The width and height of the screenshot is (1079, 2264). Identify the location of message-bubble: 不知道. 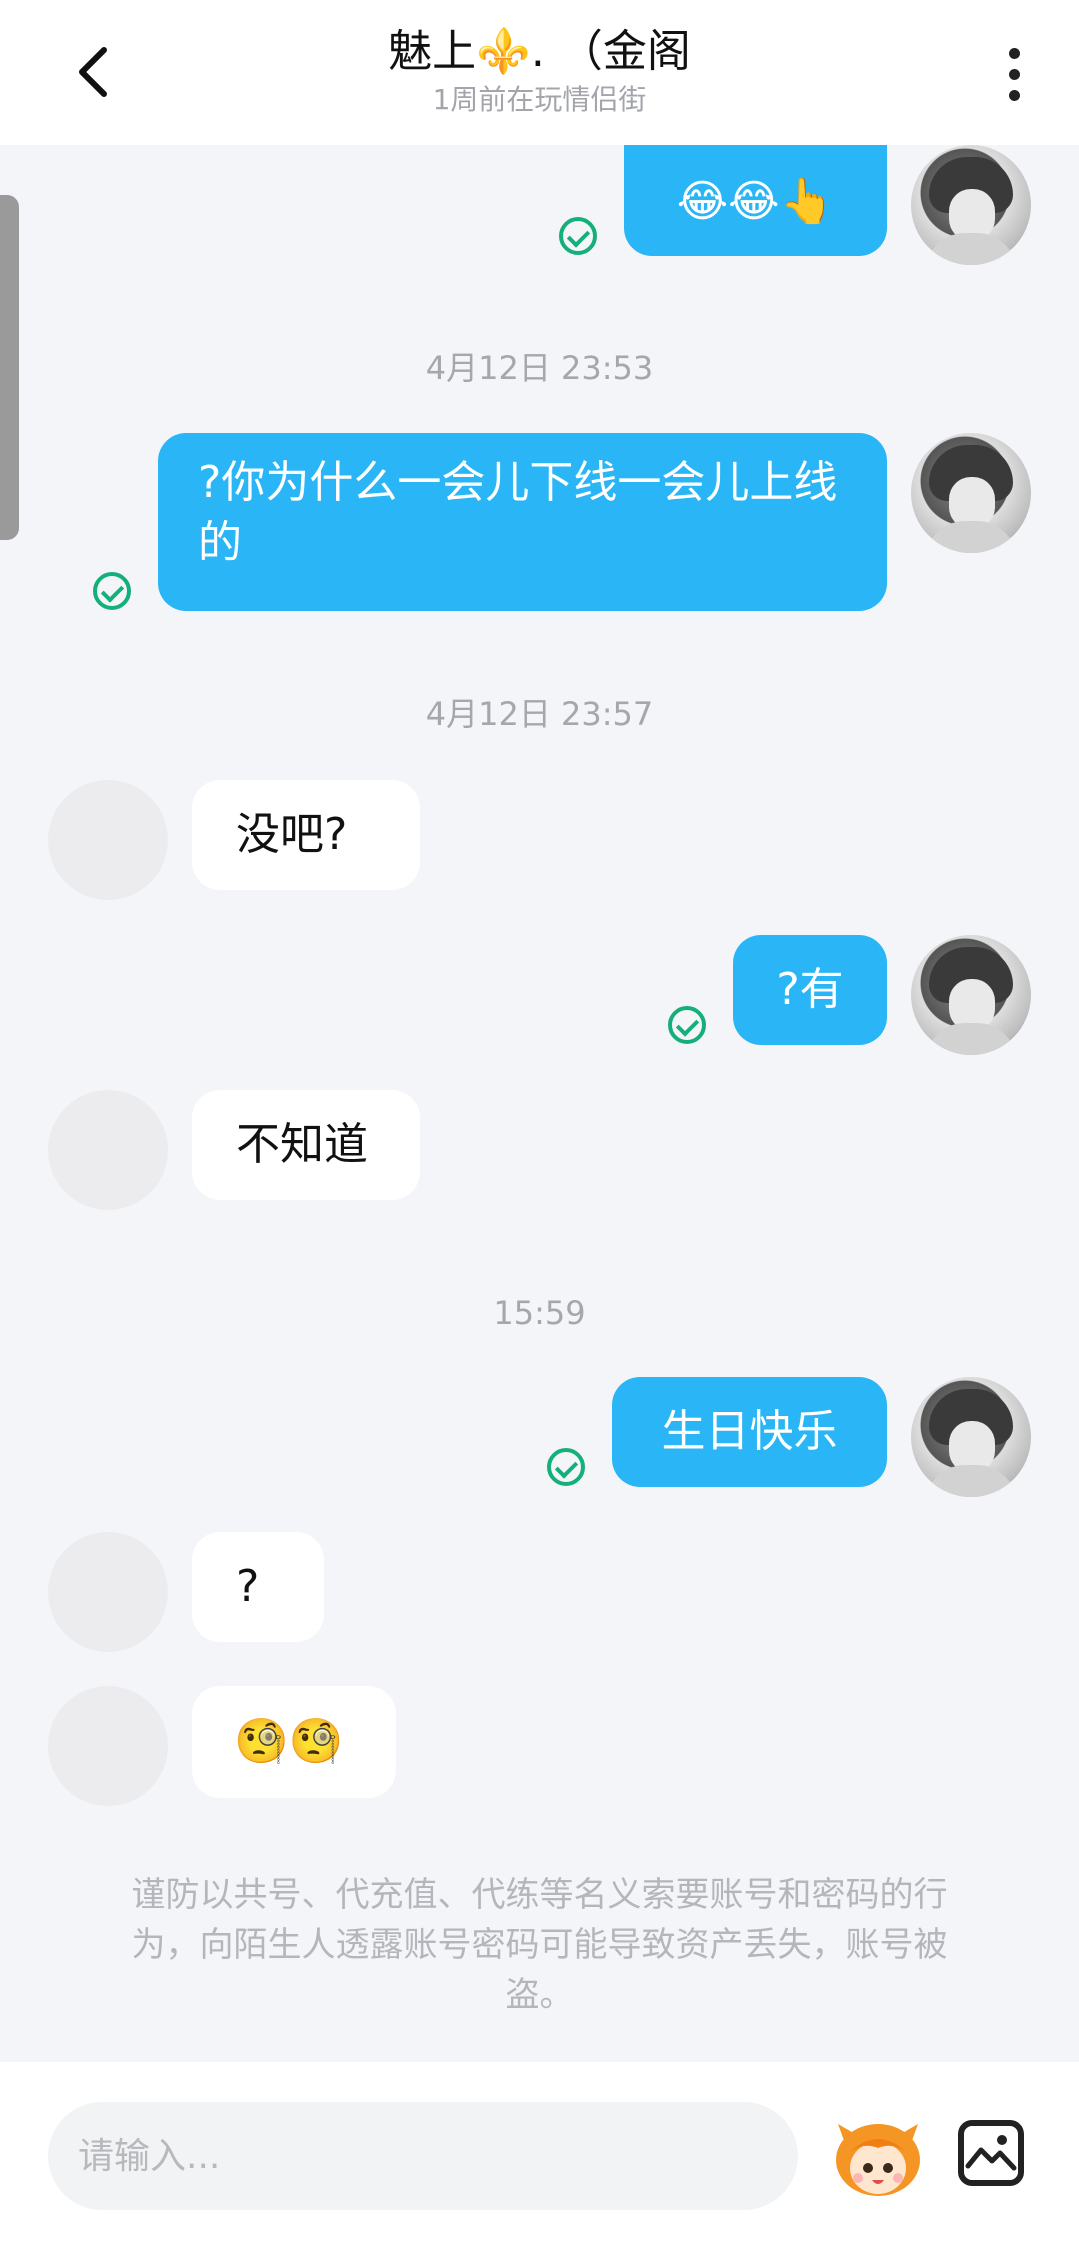
(306, 1145).